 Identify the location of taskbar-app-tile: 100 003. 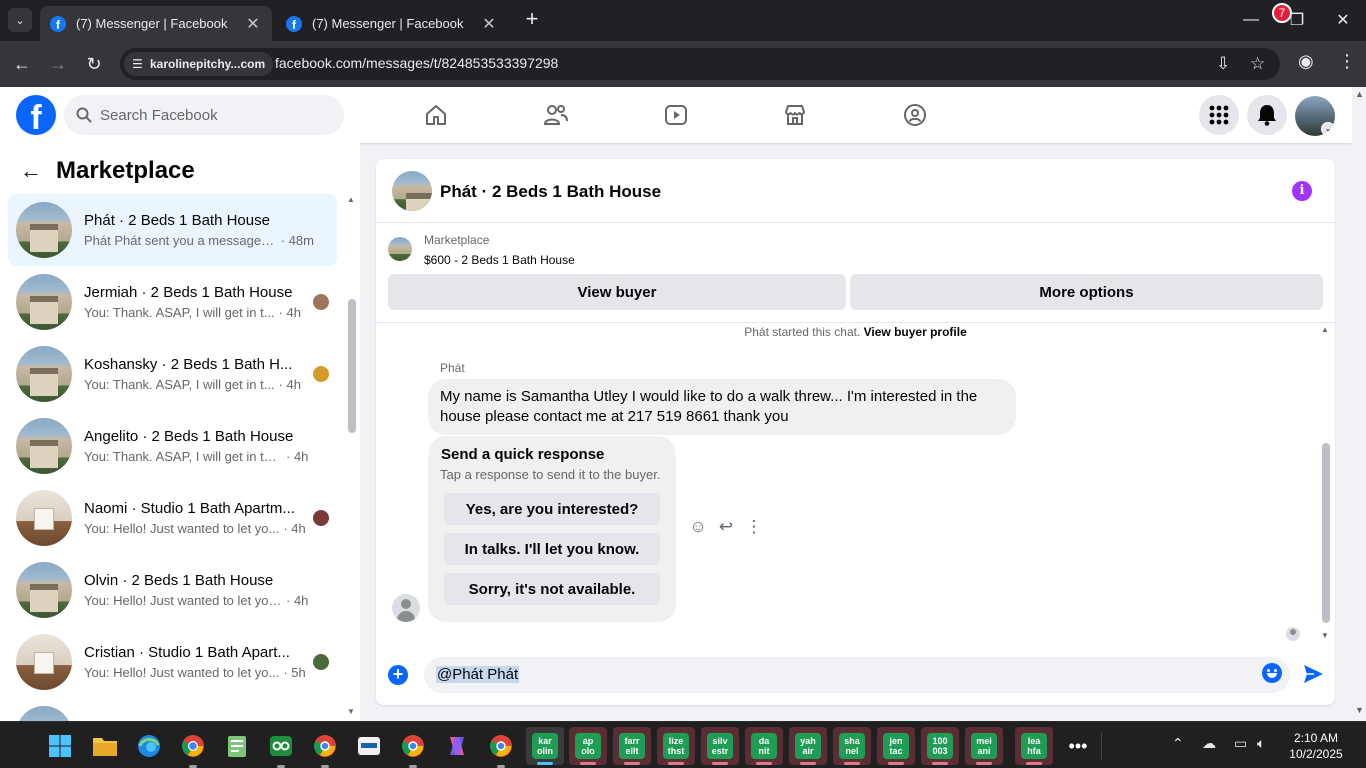
(940, 746).